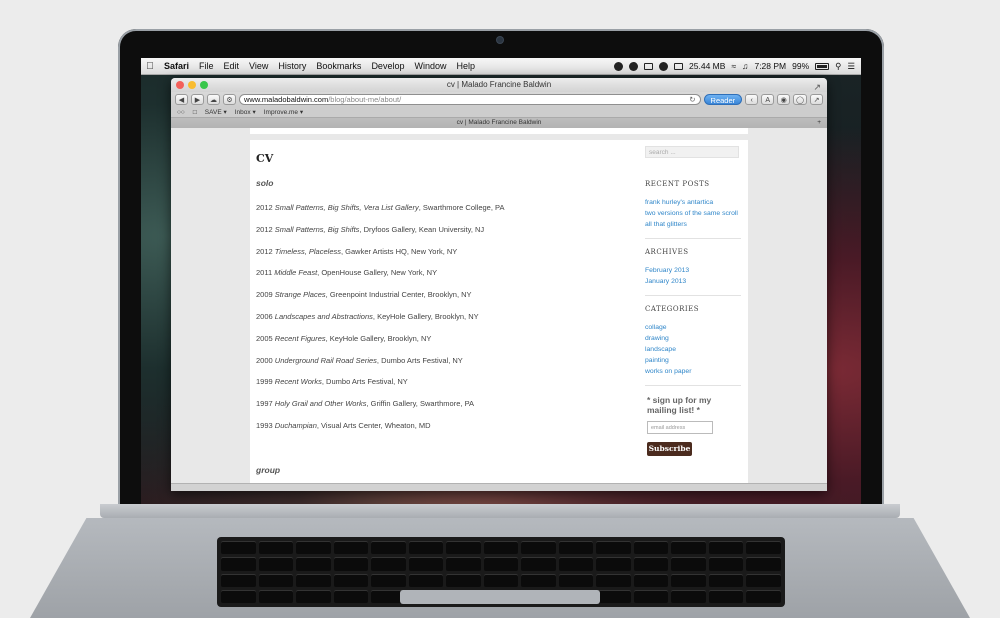 Image resolution: width=1000 pixels, height=618 pixels. What do you see at coordinates (197, 99) in the screenshot?
I see `forward-button: ▶` at bounding box center [197, 99].